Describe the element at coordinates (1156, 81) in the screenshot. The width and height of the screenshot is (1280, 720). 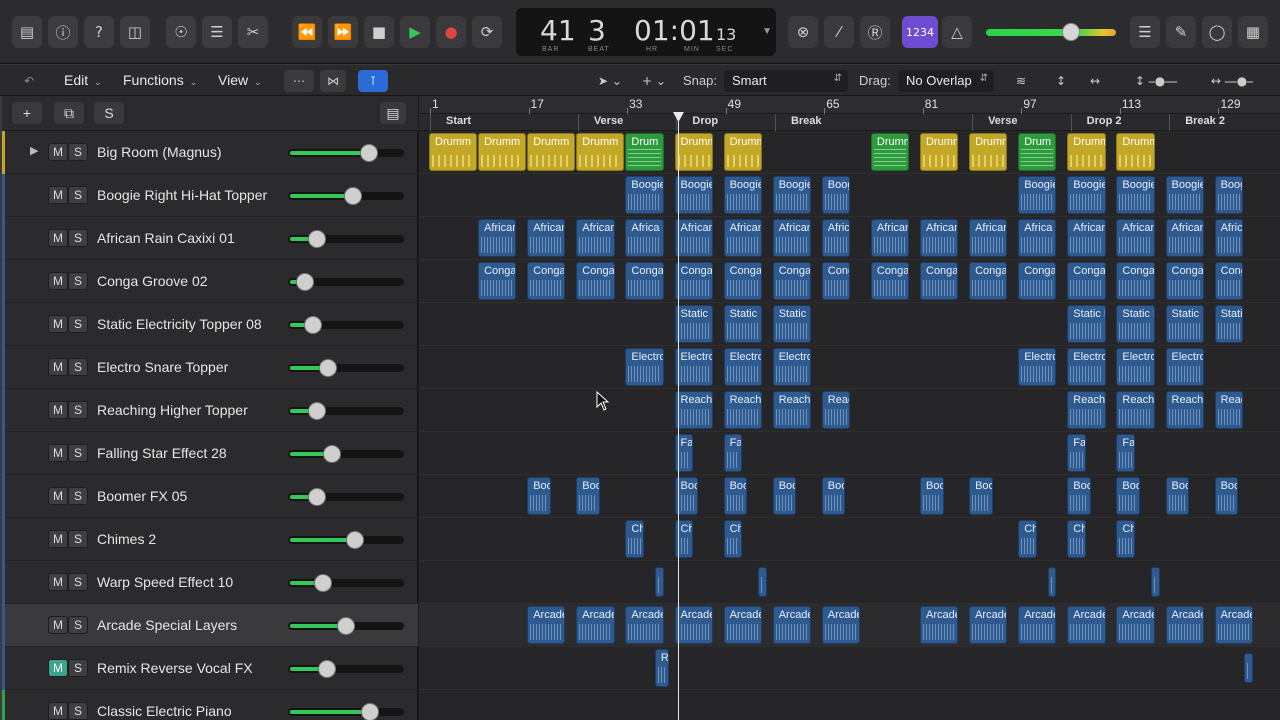
I see `vertical-zoom-slider: ↕ ⎯●⎯⎯` at that location.